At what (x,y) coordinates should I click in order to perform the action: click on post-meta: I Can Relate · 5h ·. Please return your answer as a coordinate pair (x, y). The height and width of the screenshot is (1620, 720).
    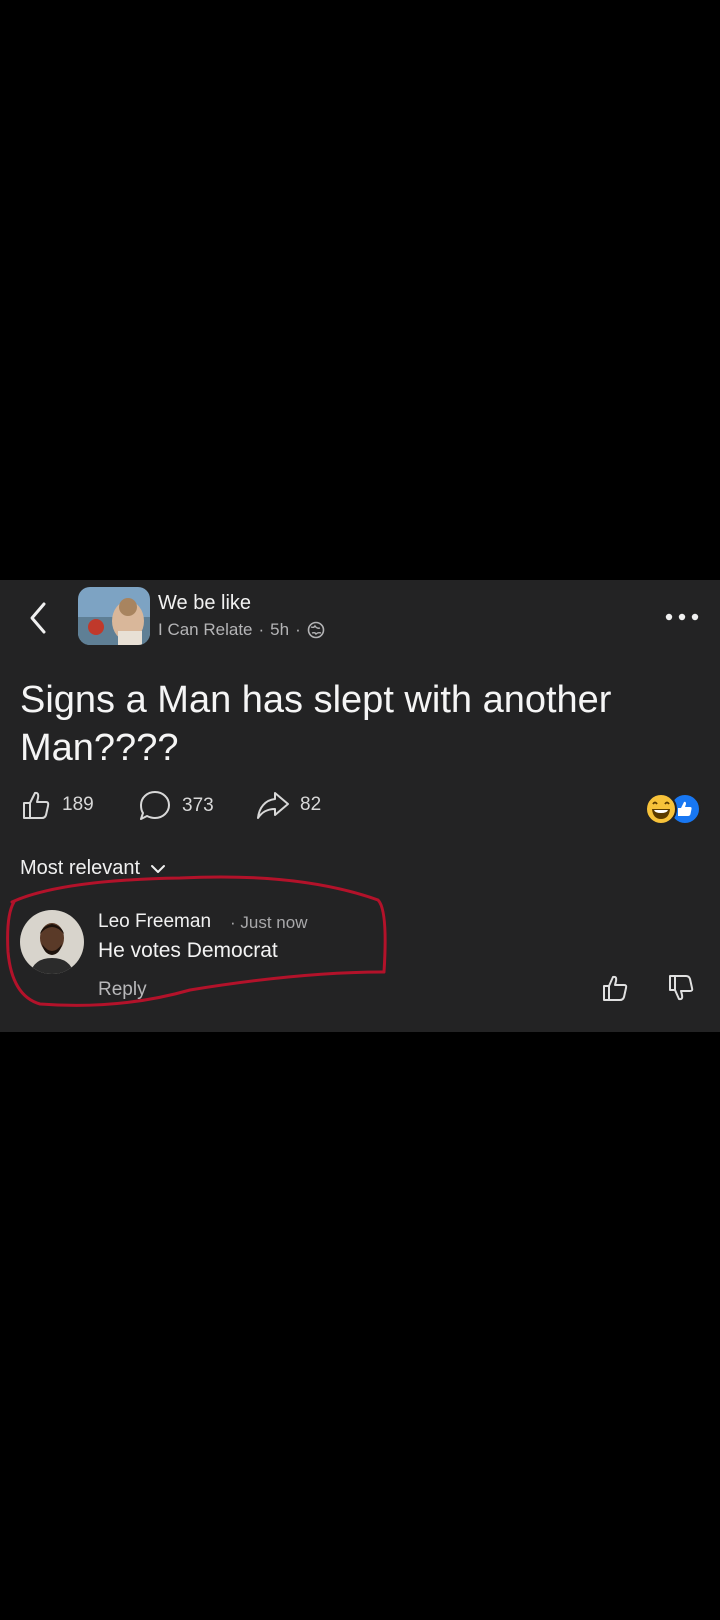
    Looking at the image, I should click on (241, 630).